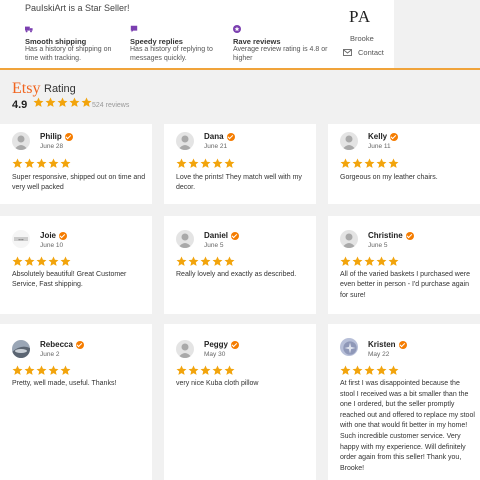  I want to click on envelope-icon, so click(347, 52).